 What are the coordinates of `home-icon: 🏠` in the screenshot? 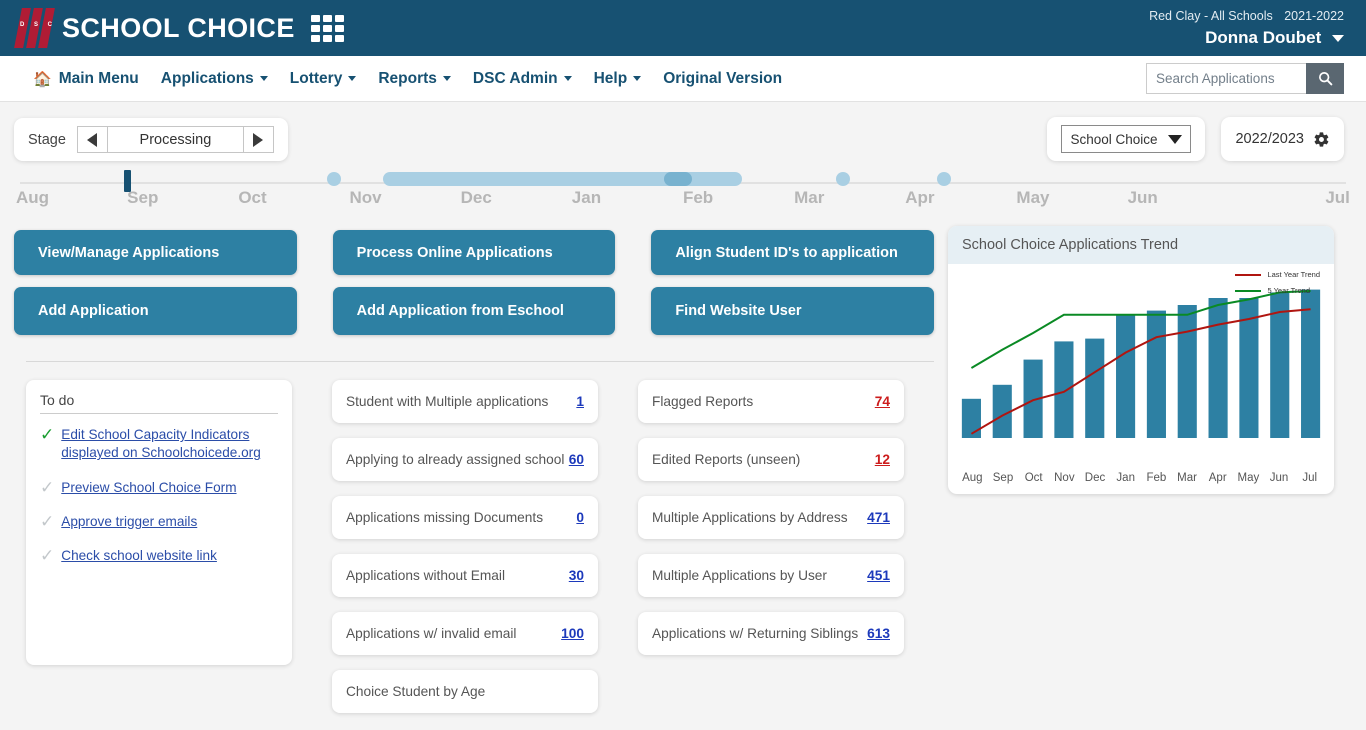 It's located at (42, 79).